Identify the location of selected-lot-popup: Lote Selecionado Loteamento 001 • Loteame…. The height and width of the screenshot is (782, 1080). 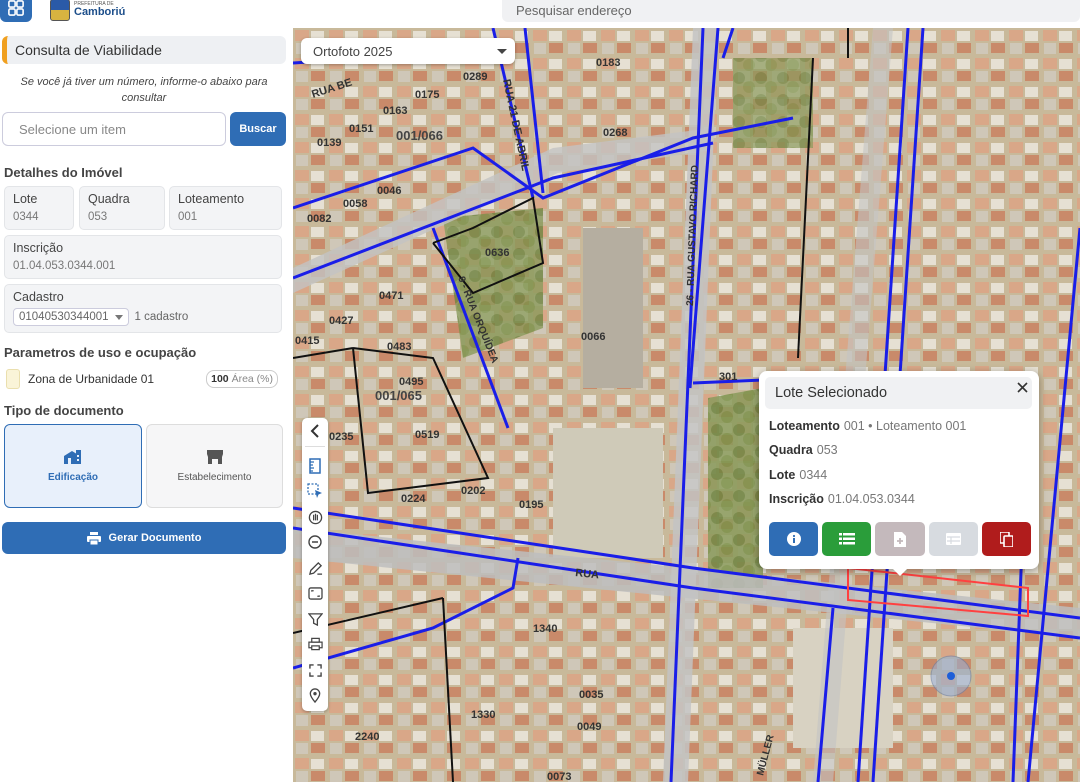
(899, 473).